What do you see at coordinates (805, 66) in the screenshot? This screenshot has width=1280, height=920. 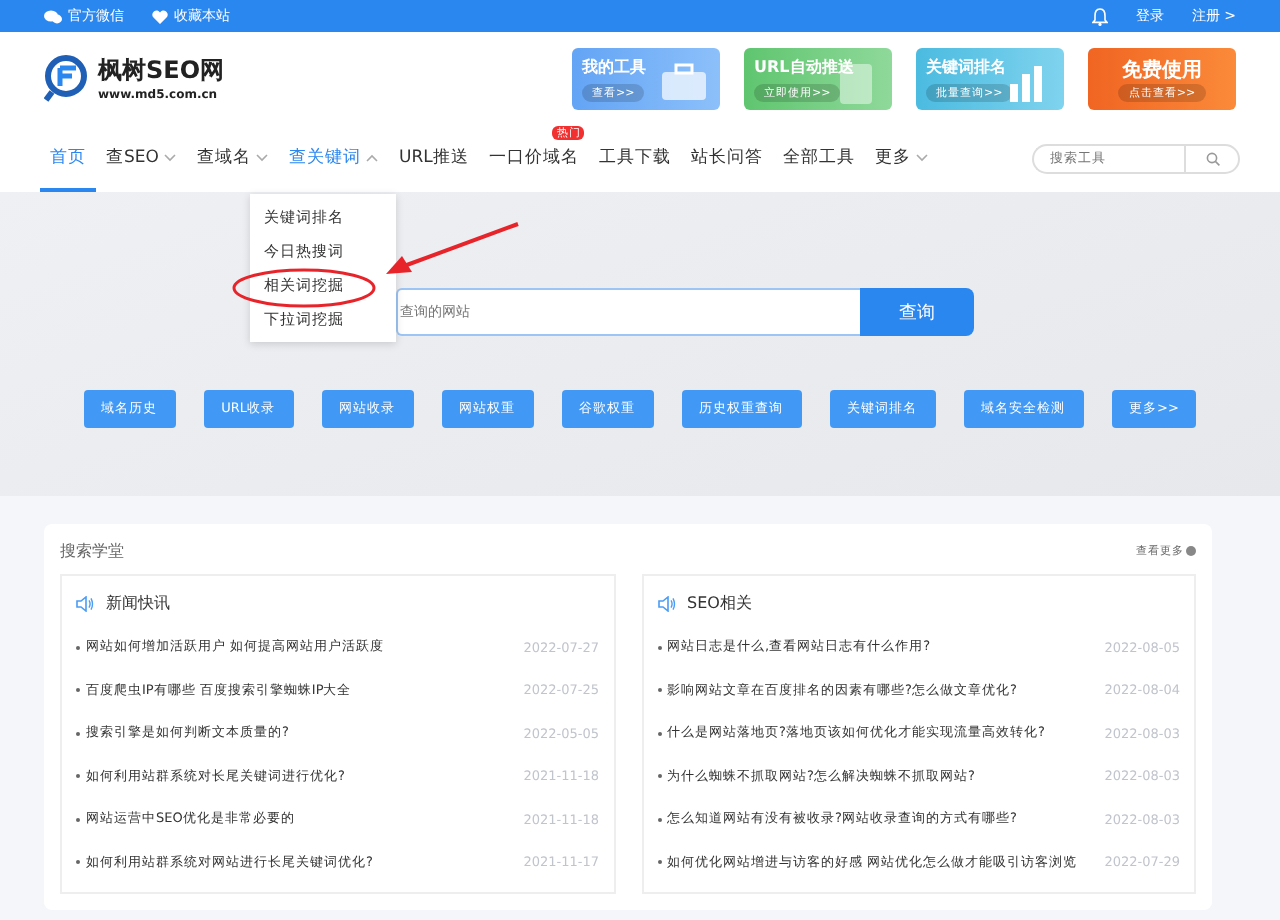 I see `banner-title: URL自动推送` at bounding box center [805, 66].